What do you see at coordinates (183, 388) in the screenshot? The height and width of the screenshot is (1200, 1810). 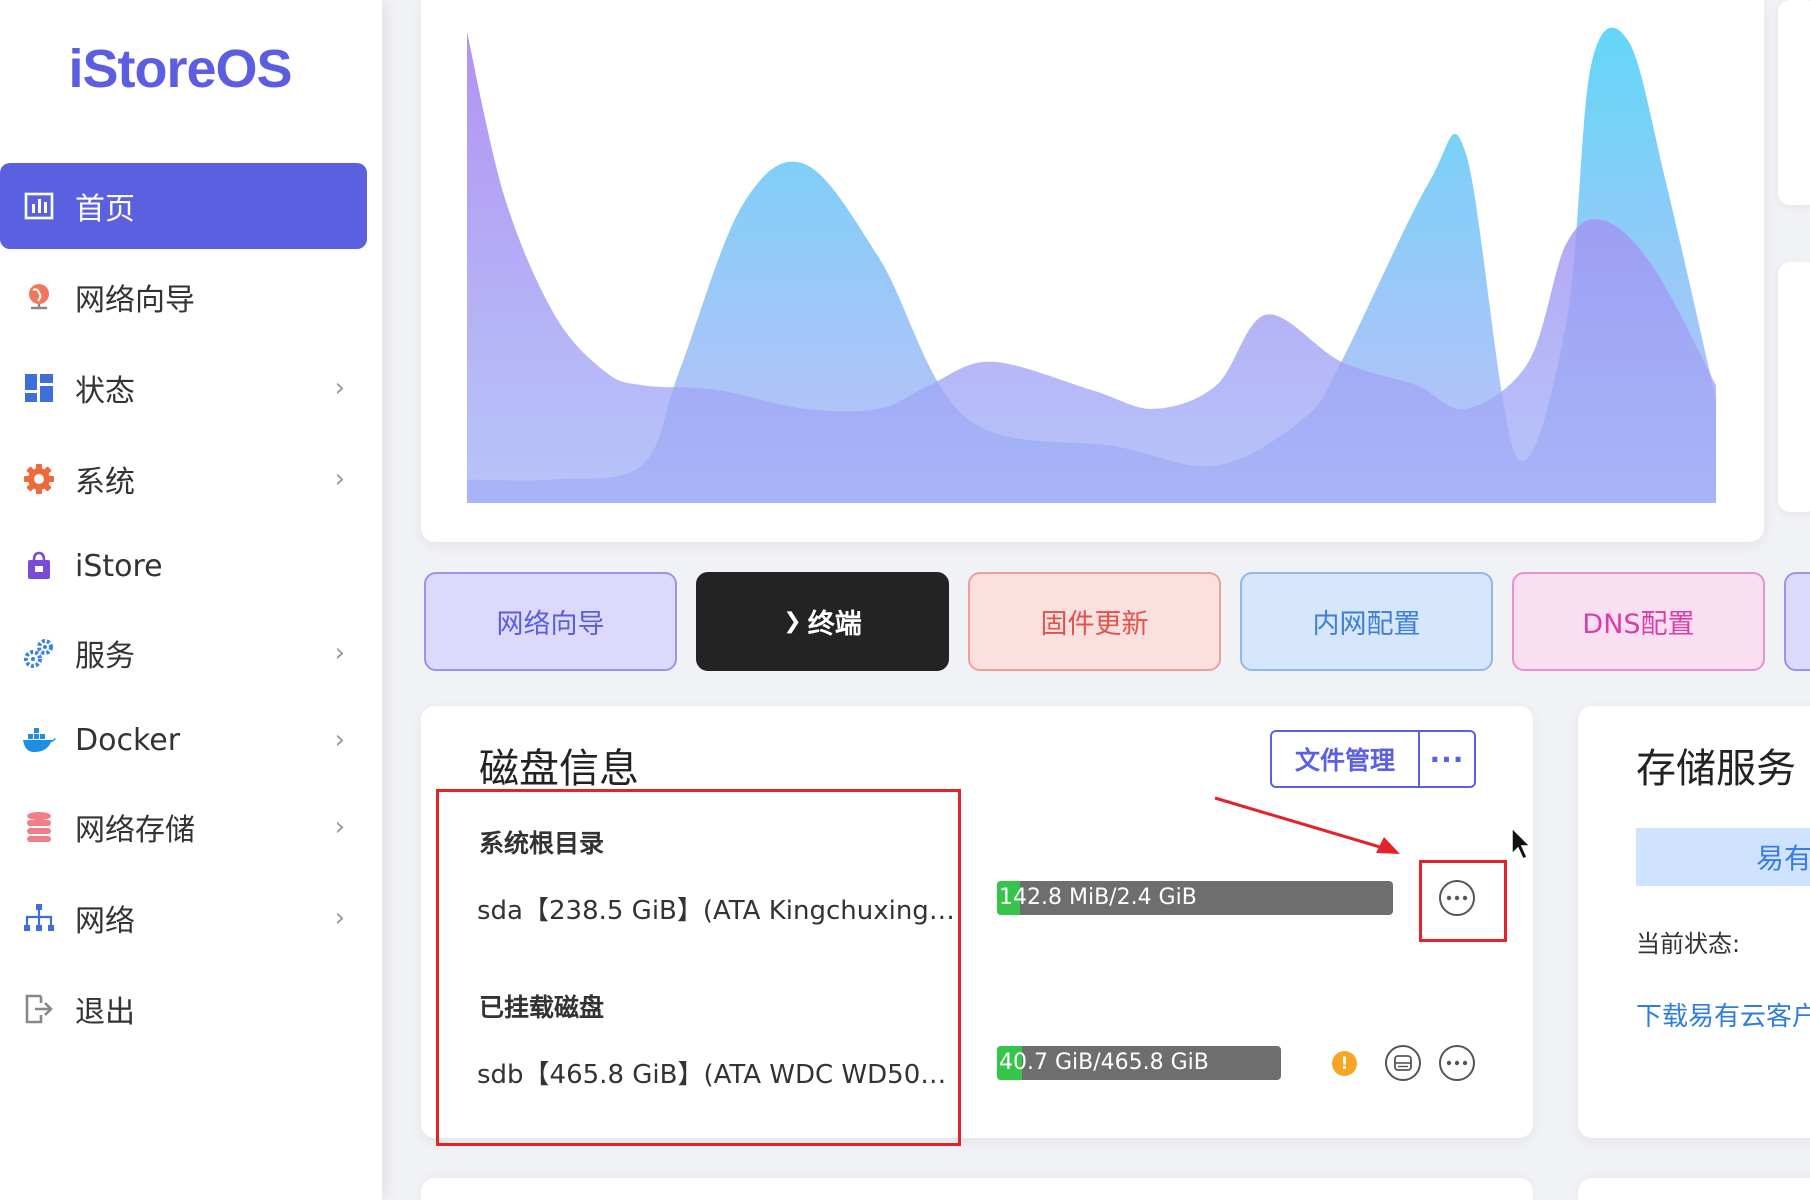 I see `sidebar-item-status: 状态 ›` at bounding box center [183, 388].